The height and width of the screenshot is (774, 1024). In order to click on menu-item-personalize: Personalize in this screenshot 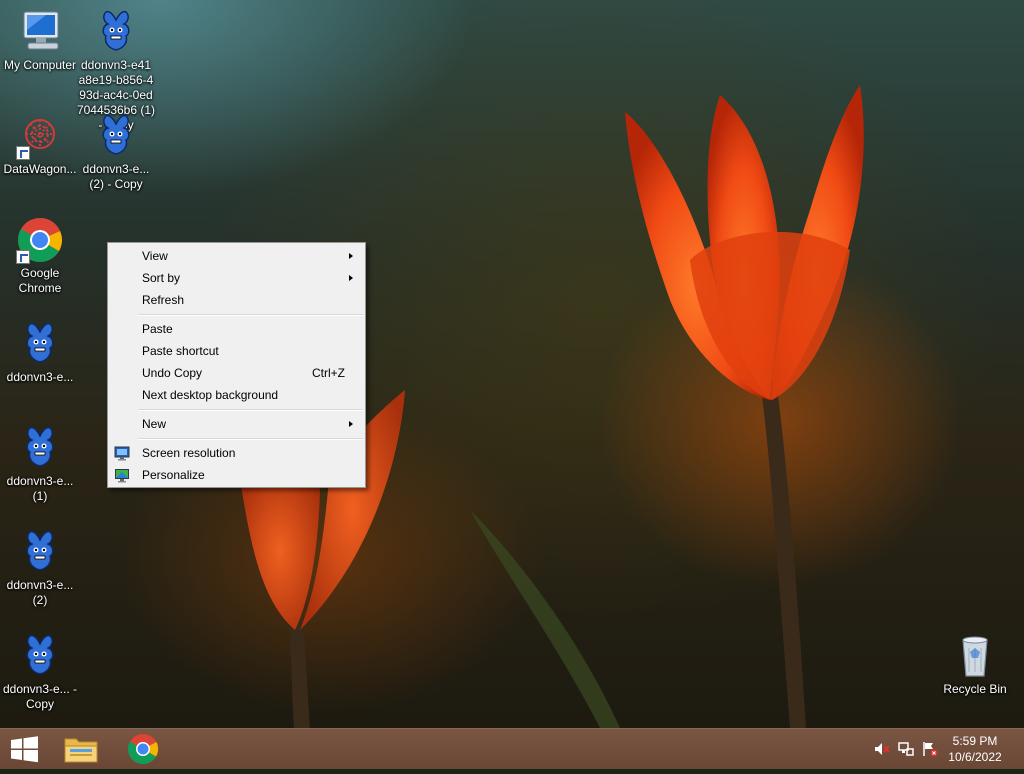, I will do `click(236, 475)`.